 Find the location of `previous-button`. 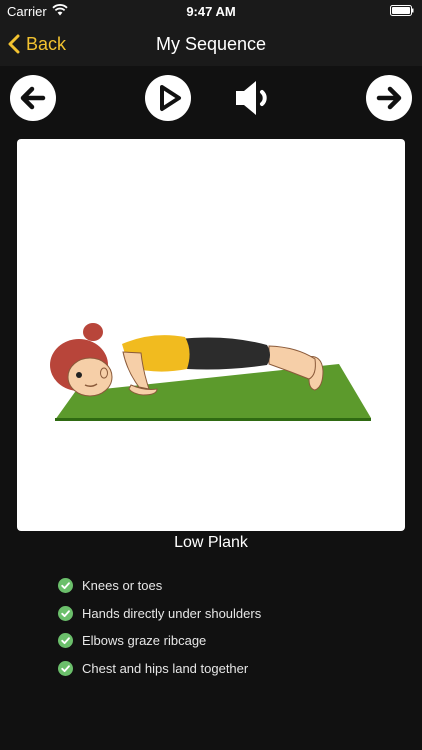

previous-button is located at coordinates (33, 98).